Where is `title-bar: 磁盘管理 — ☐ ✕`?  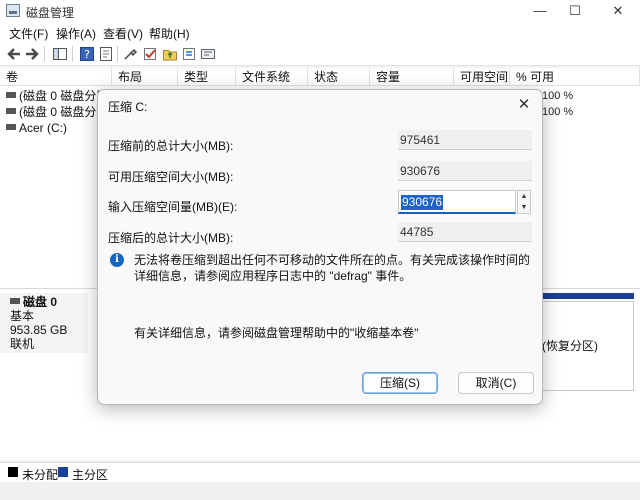 title-bar: 磁盘管理 — ☐ ✕ is located at coordinates (320, 11).